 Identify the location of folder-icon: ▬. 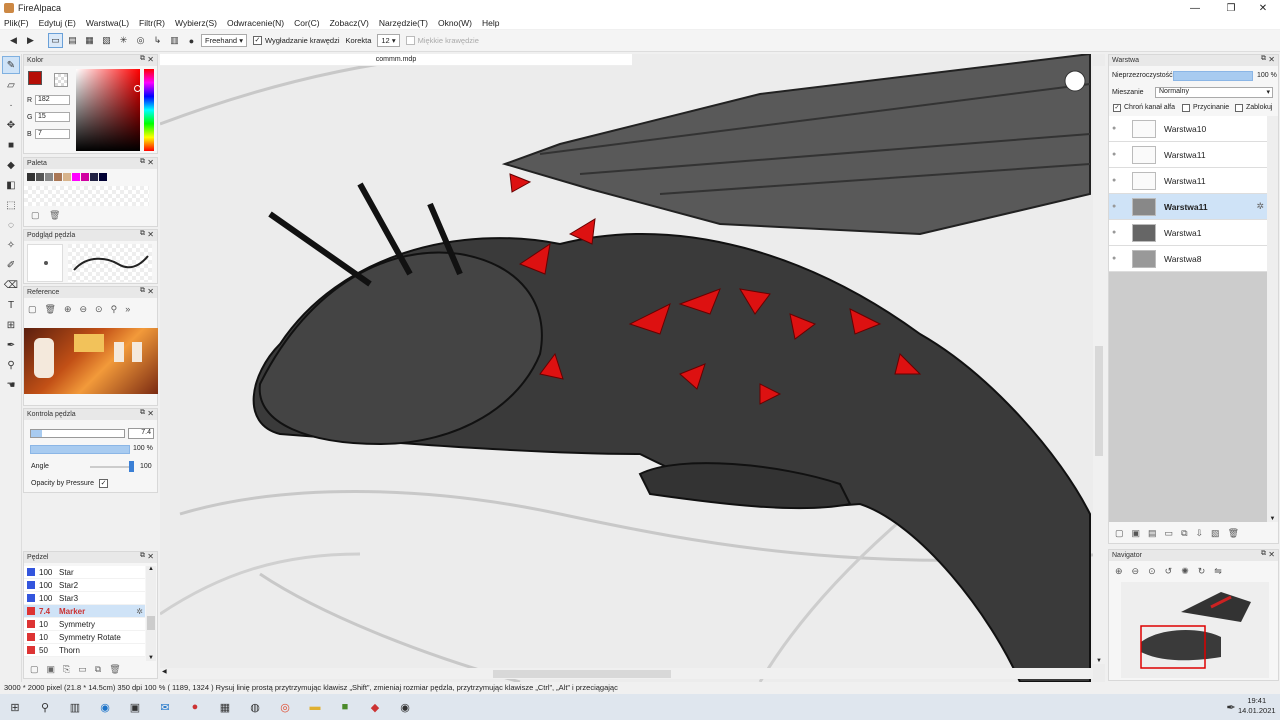
(315, 707).